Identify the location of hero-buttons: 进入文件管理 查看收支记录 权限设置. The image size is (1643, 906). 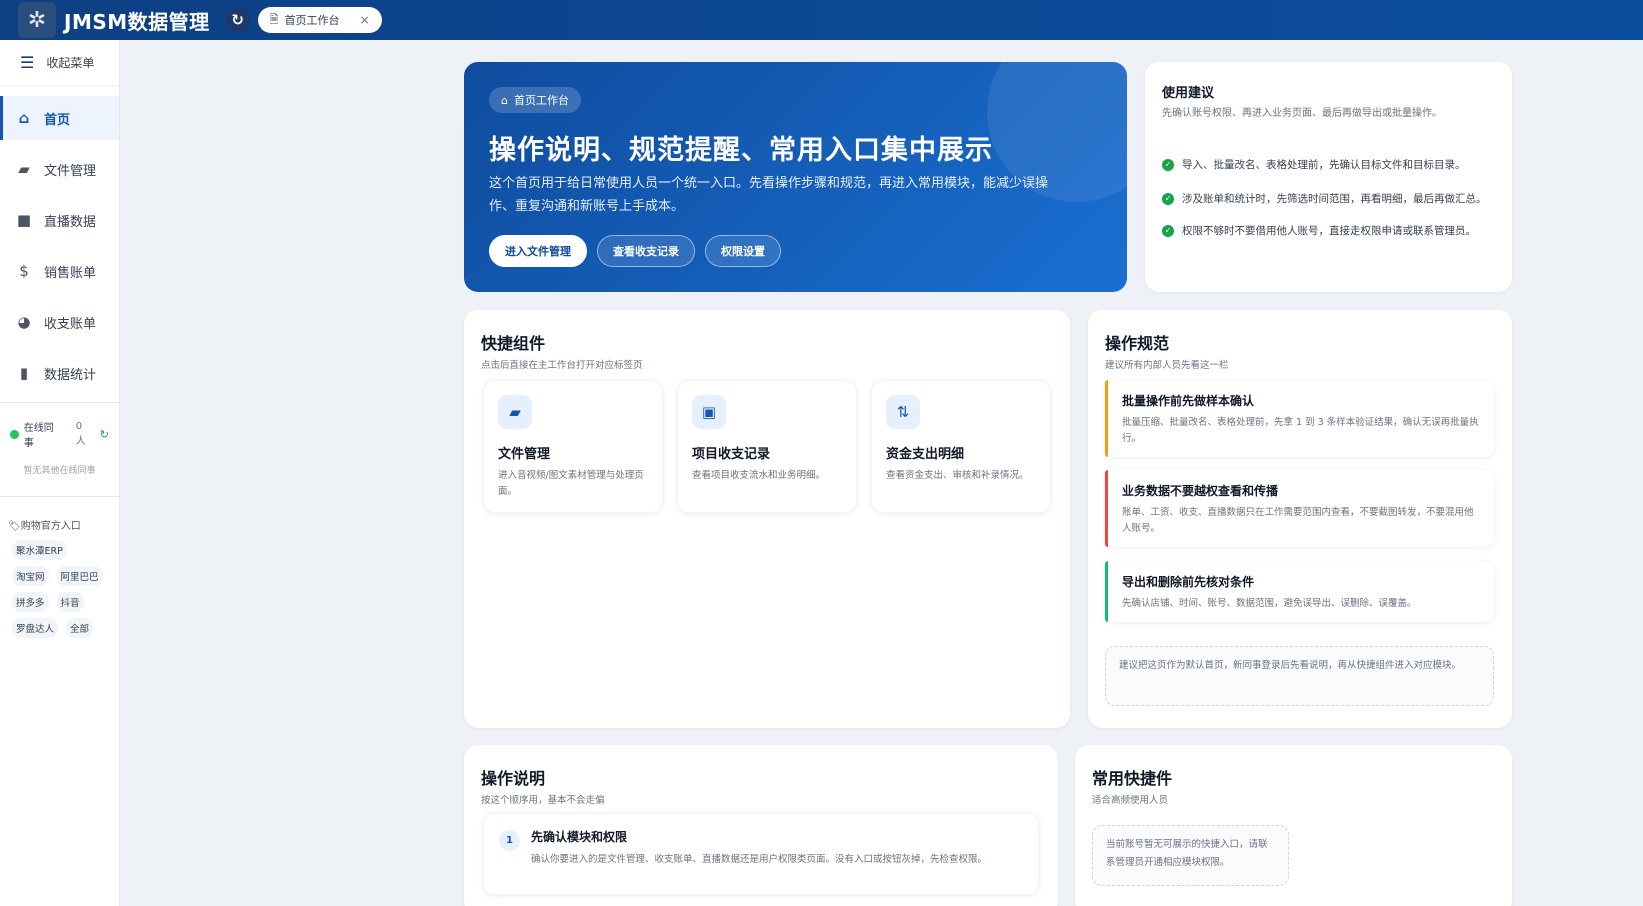
(635, 251).